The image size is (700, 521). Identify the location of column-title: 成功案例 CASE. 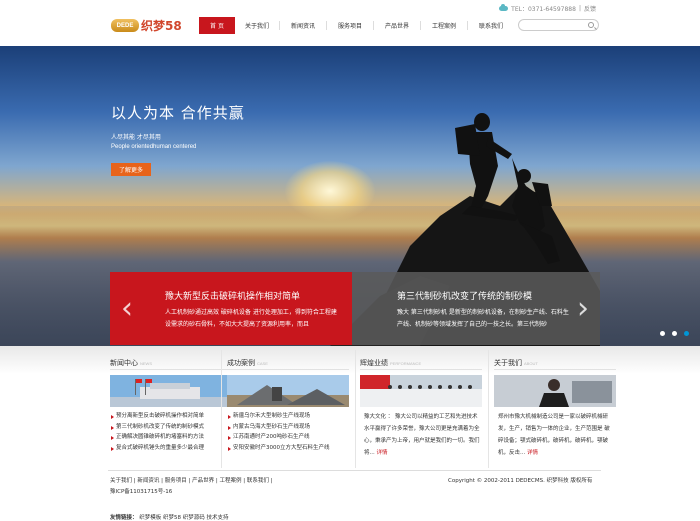
(288, 364).